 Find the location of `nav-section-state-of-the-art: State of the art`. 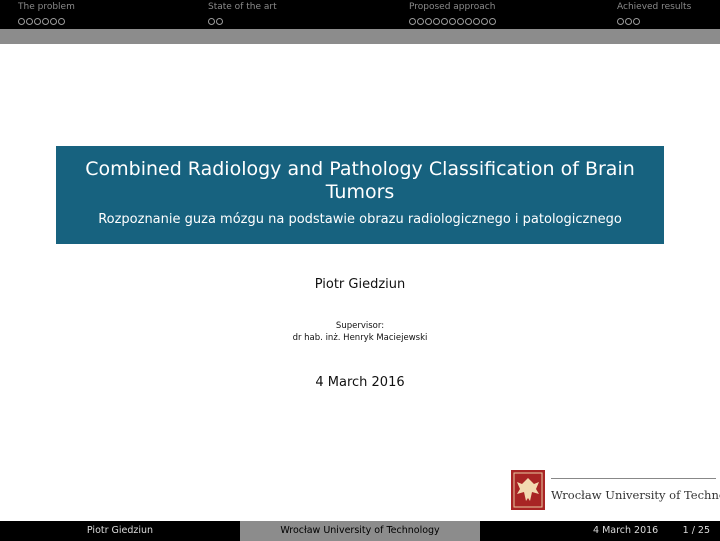

nav-section-state-of-the-art: State of the art is located at coordinates (242, 13).